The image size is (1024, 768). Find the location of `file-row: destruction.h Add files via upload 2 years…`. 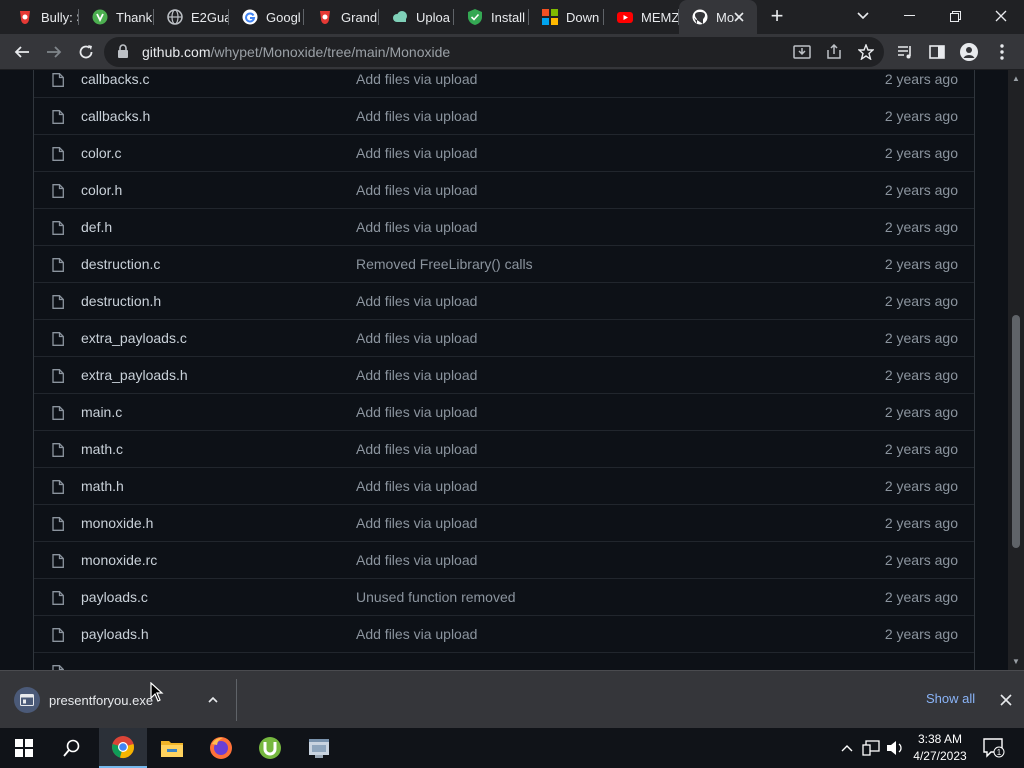

file-row: destruction.h Add files via upload 2 years… is located at coordinates (504, 301).